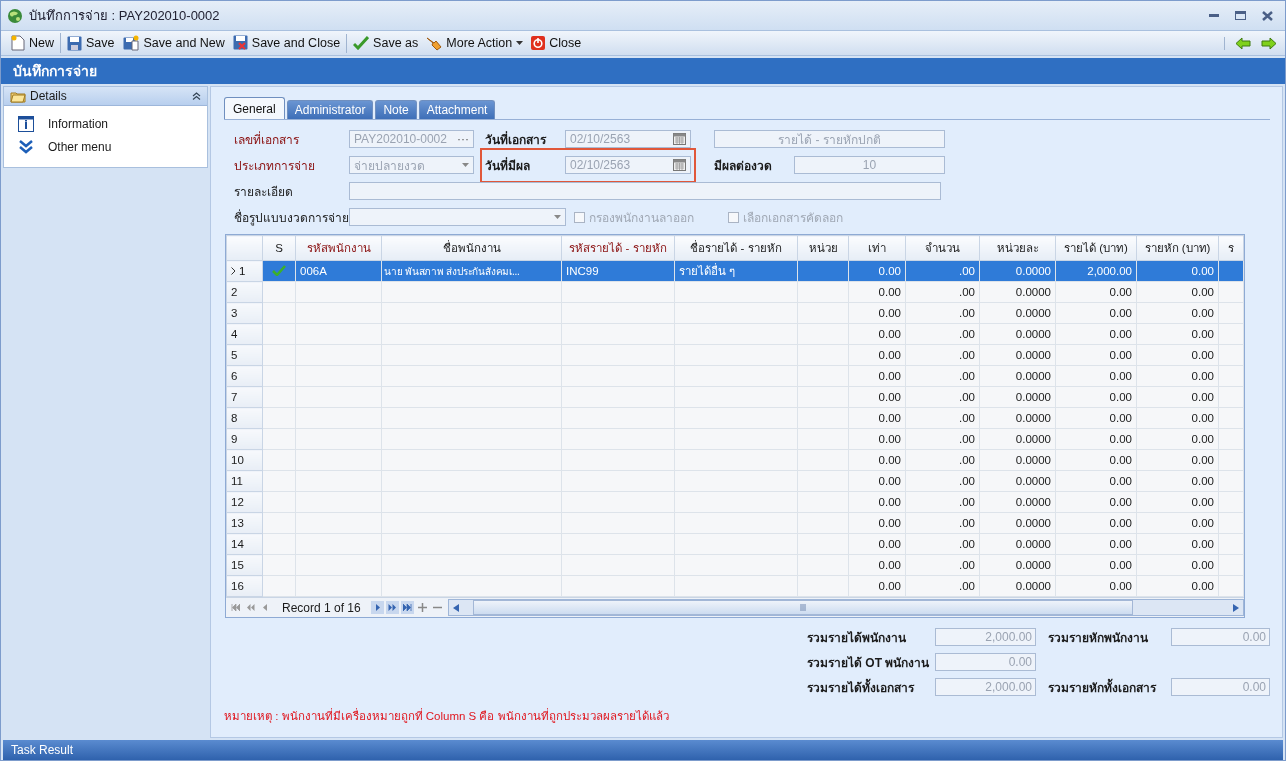 This screenshot has width=1286, height=761. Describe the element at coordinates (457, 217) in the screenshot. I see `template-dropdown` at that location.